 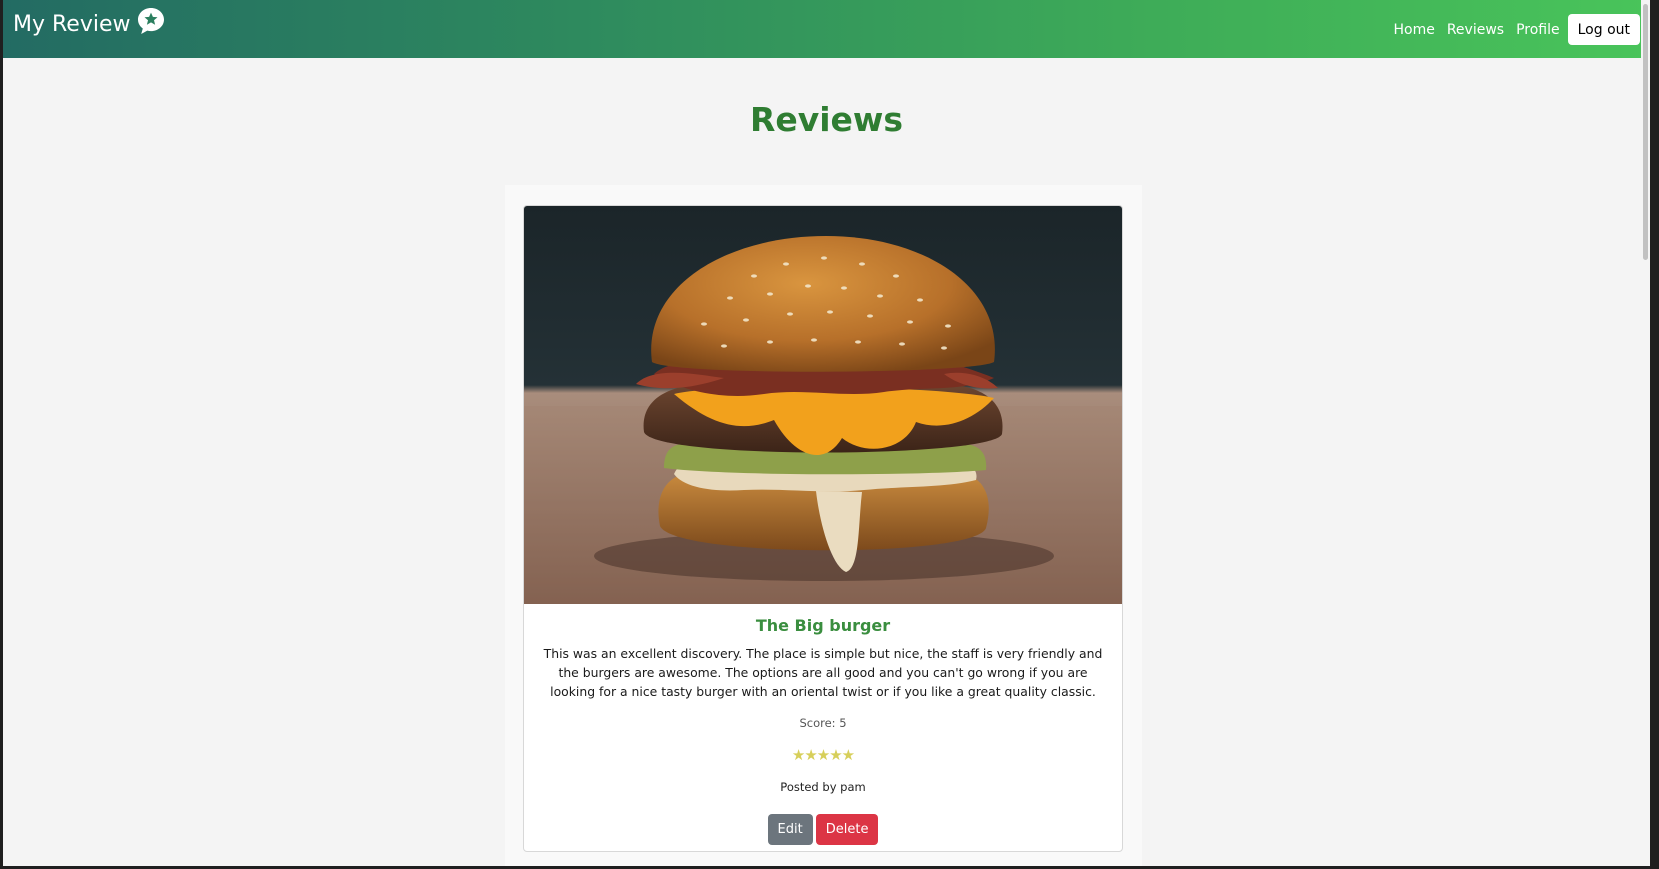 What do you see at coordinates (790, 829) in the screenshot?
I see `edit-button: Edit` at bounding box center [790, 829].